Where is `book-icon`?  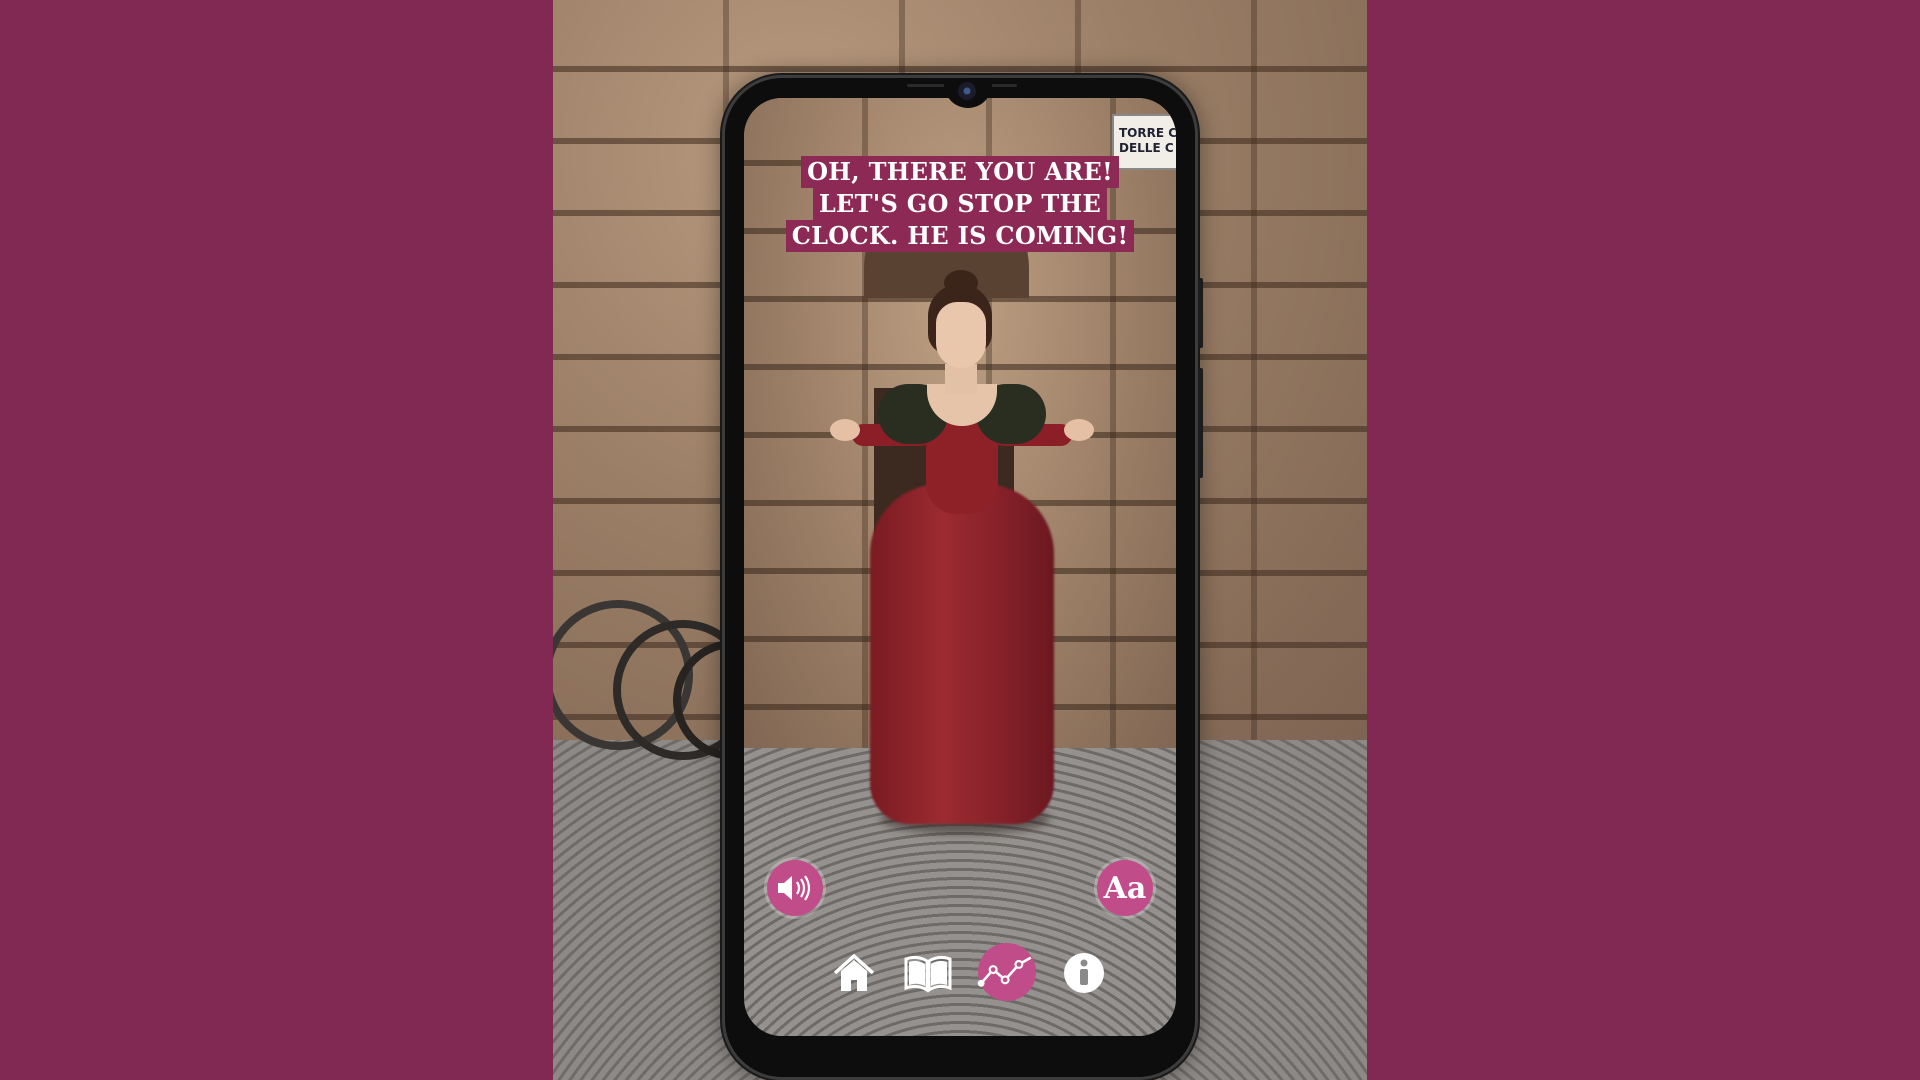 book-icon is located at coordinates (928, 974).